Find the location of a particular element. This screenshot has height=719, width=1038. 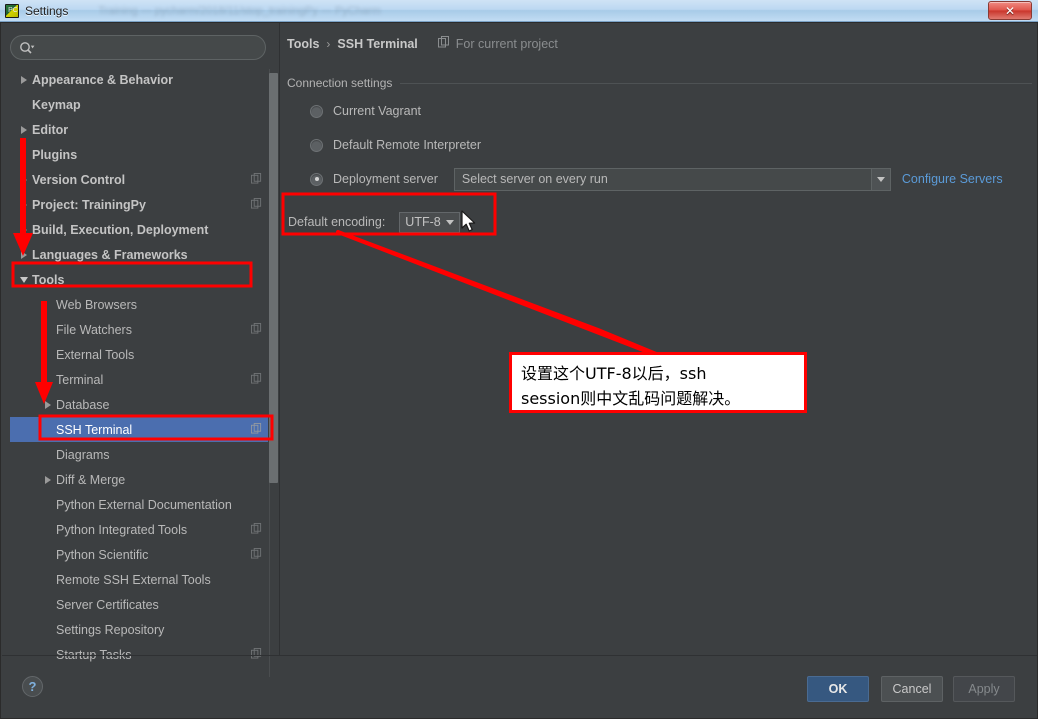

radio-row-current-vagrant: Current Vagrant is located at coordinates (659, 111).